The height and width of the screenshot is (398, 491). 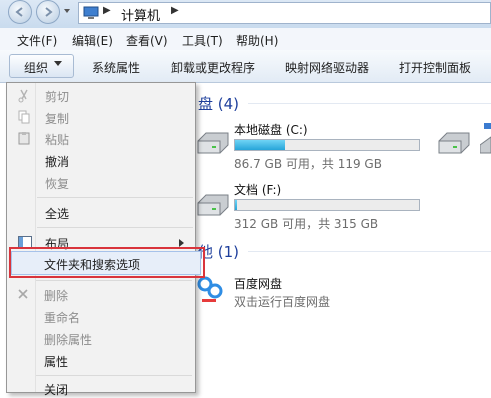 I want to click on menu-select-all: 全选, so click(x=57, y=213).